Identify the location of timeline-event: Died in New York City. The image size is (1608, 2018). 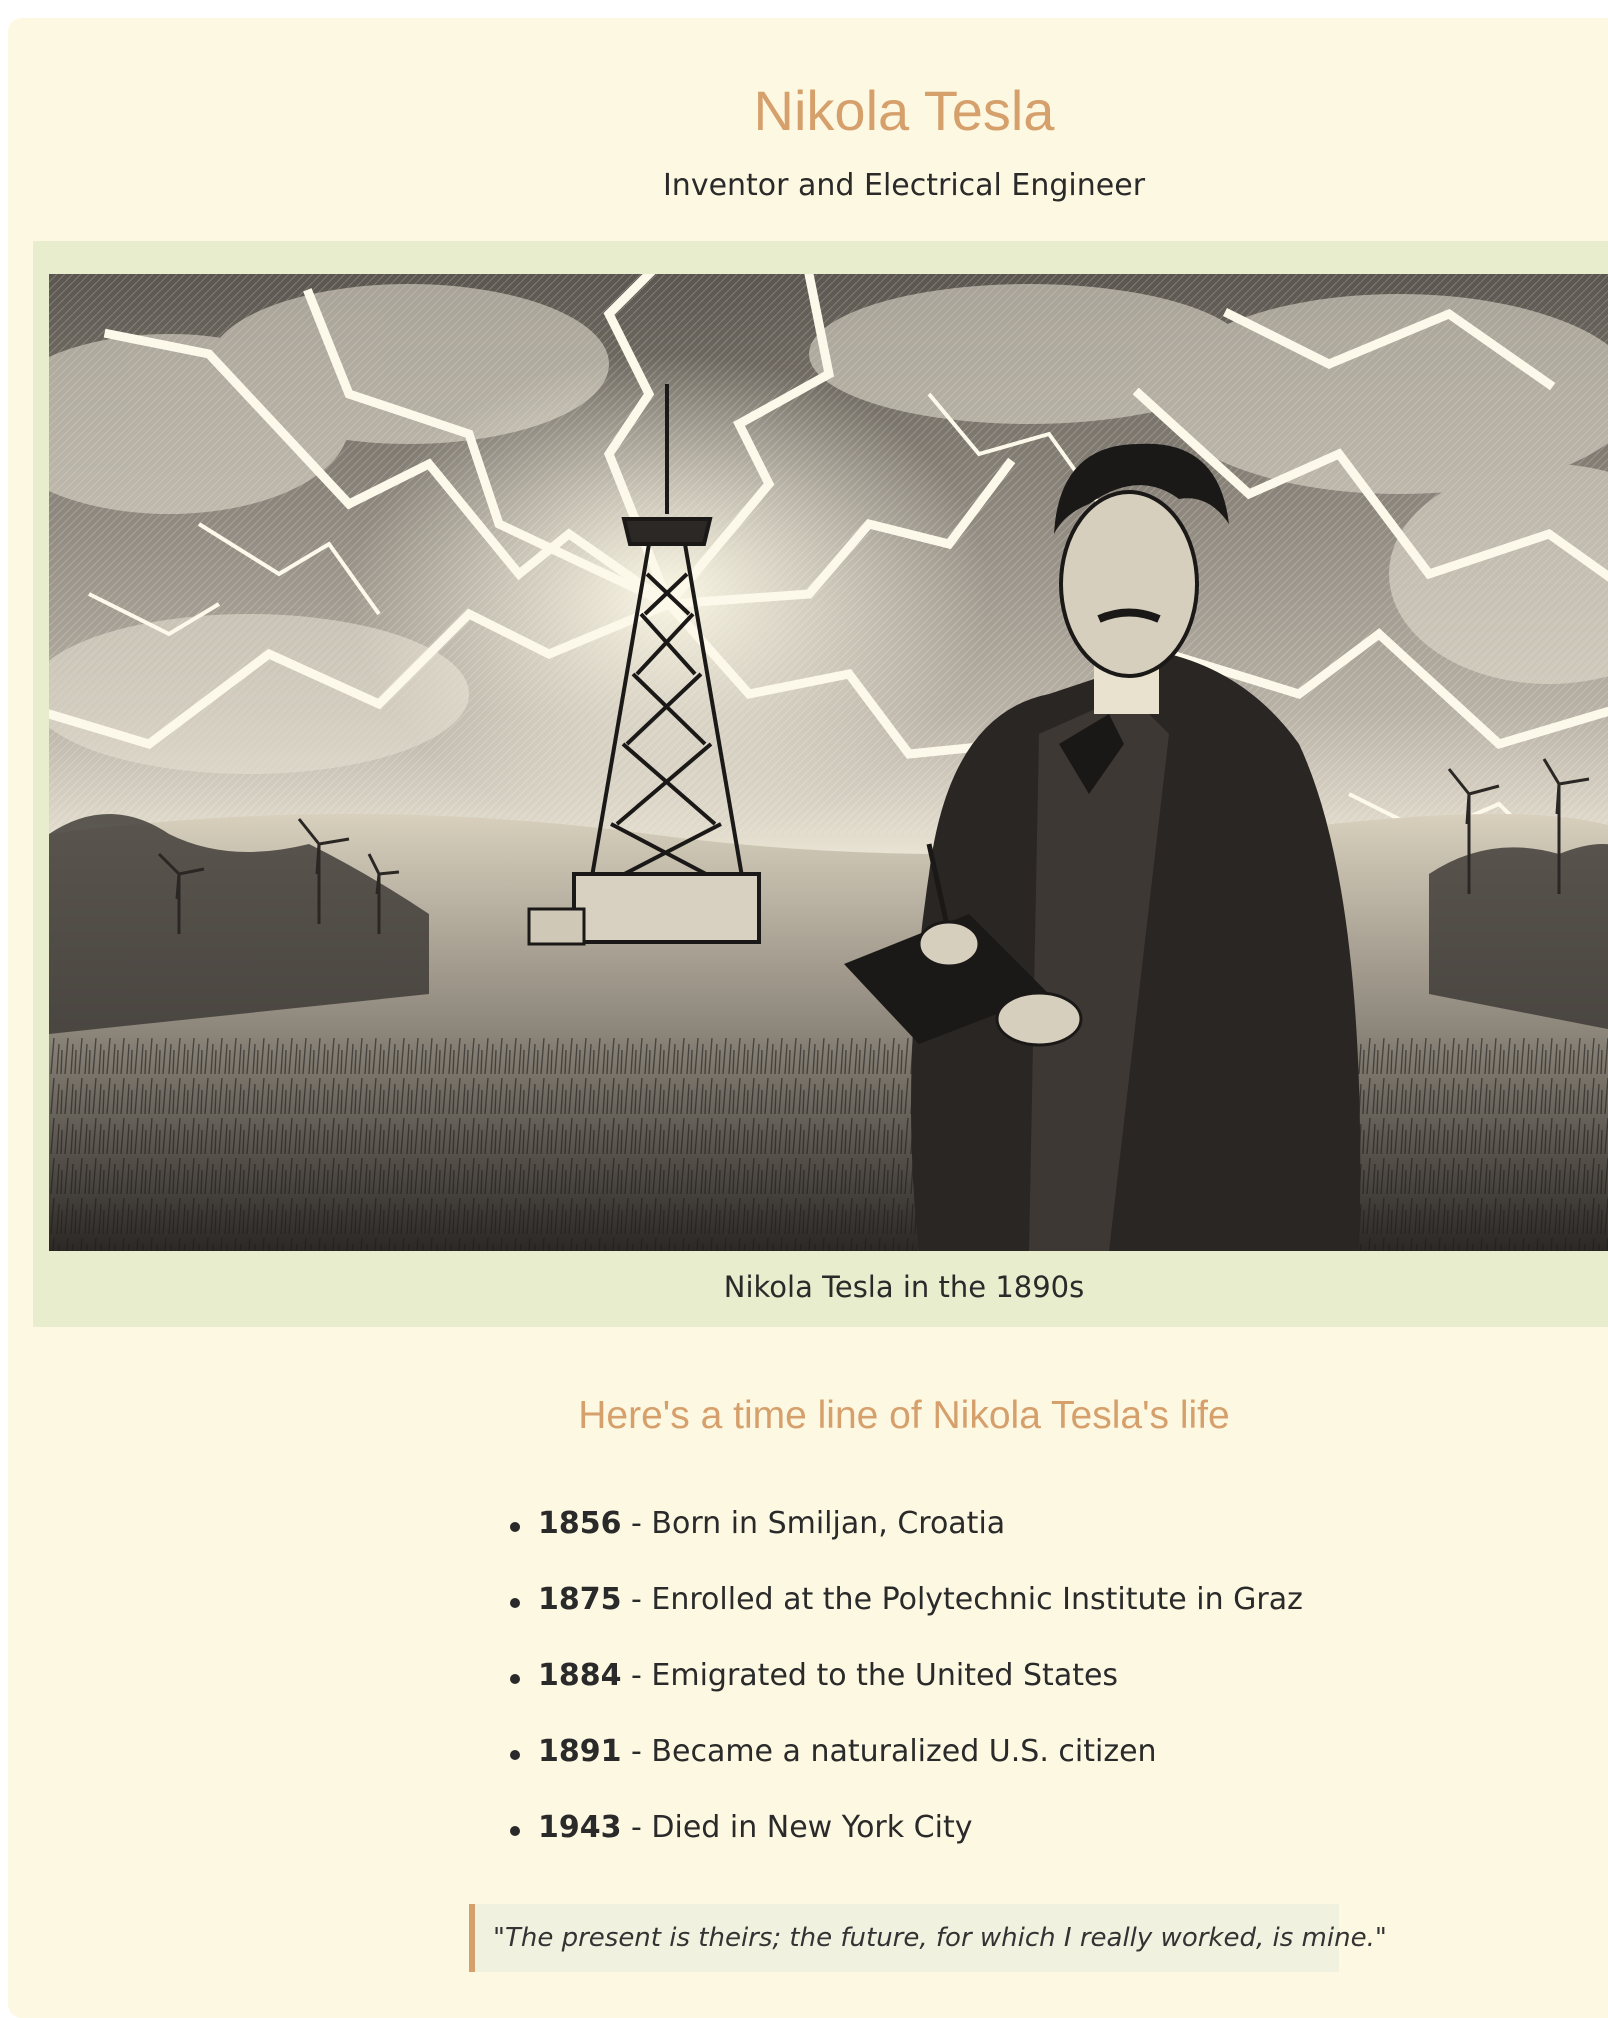
(812, 1827).